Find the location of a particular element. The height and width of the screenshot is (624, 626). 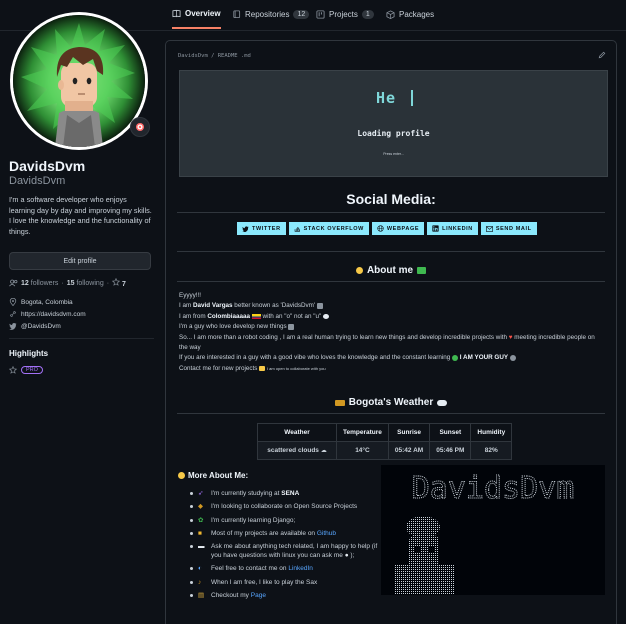

pencil-icon is located at coordinates (602, 55).